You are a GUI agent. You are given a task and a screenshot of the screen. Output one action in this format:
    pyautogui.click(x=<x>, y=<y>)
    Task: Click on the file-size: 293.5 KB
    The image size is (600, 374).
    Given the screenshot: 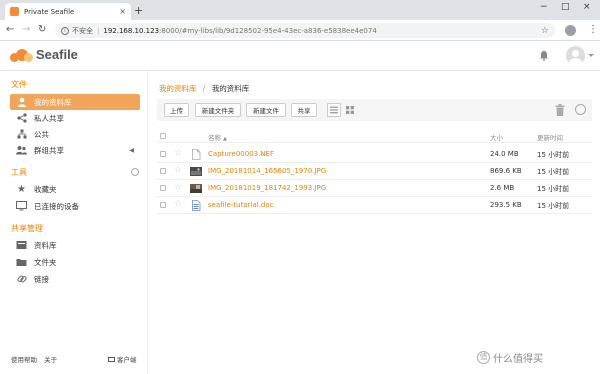 What is the action you would take?
    pyautogui.click(x=506, y=205)
    